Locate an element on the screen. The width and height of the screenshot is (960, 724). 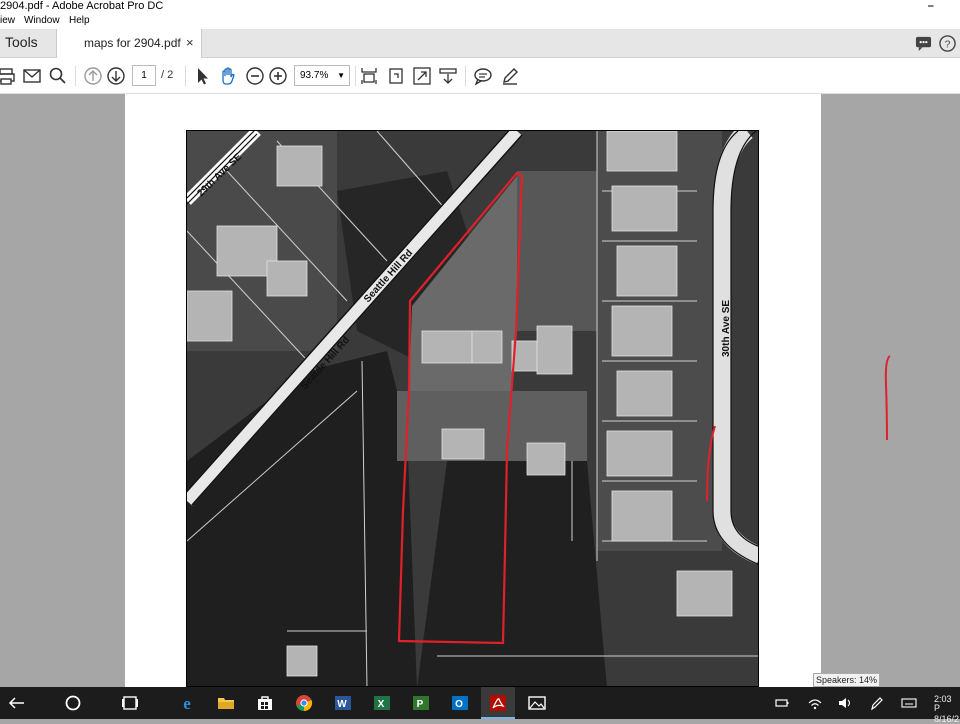
comment-panel-icon is located at coordinates (923, 43).